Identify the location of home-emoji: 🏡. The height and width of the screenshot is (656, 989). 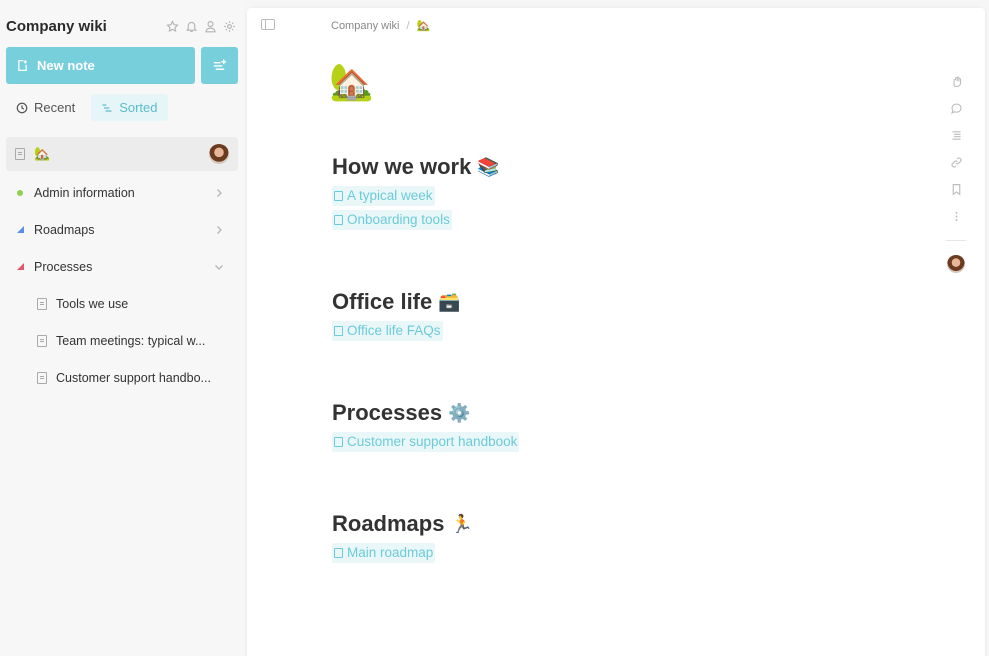
(42, 153).